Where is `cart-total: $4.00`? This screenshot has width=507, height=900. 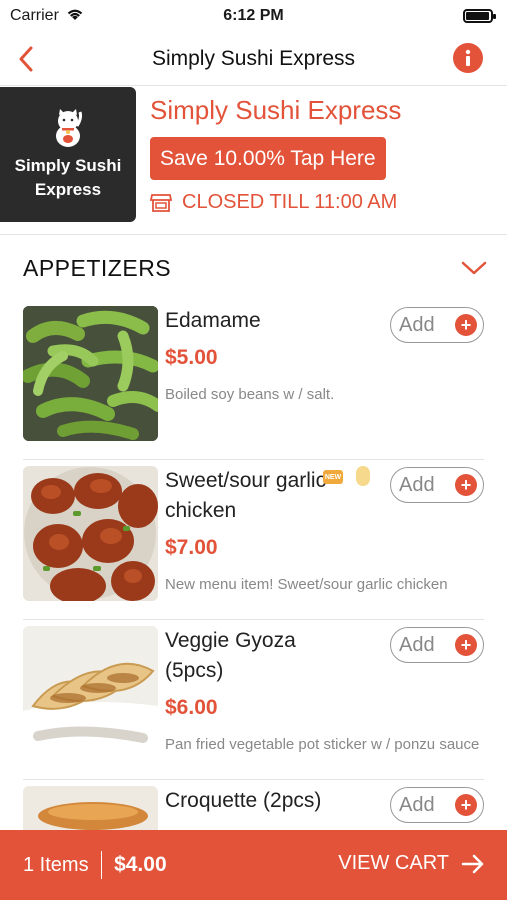 cart-total: $4.00 is located at coordinates (140, 864).